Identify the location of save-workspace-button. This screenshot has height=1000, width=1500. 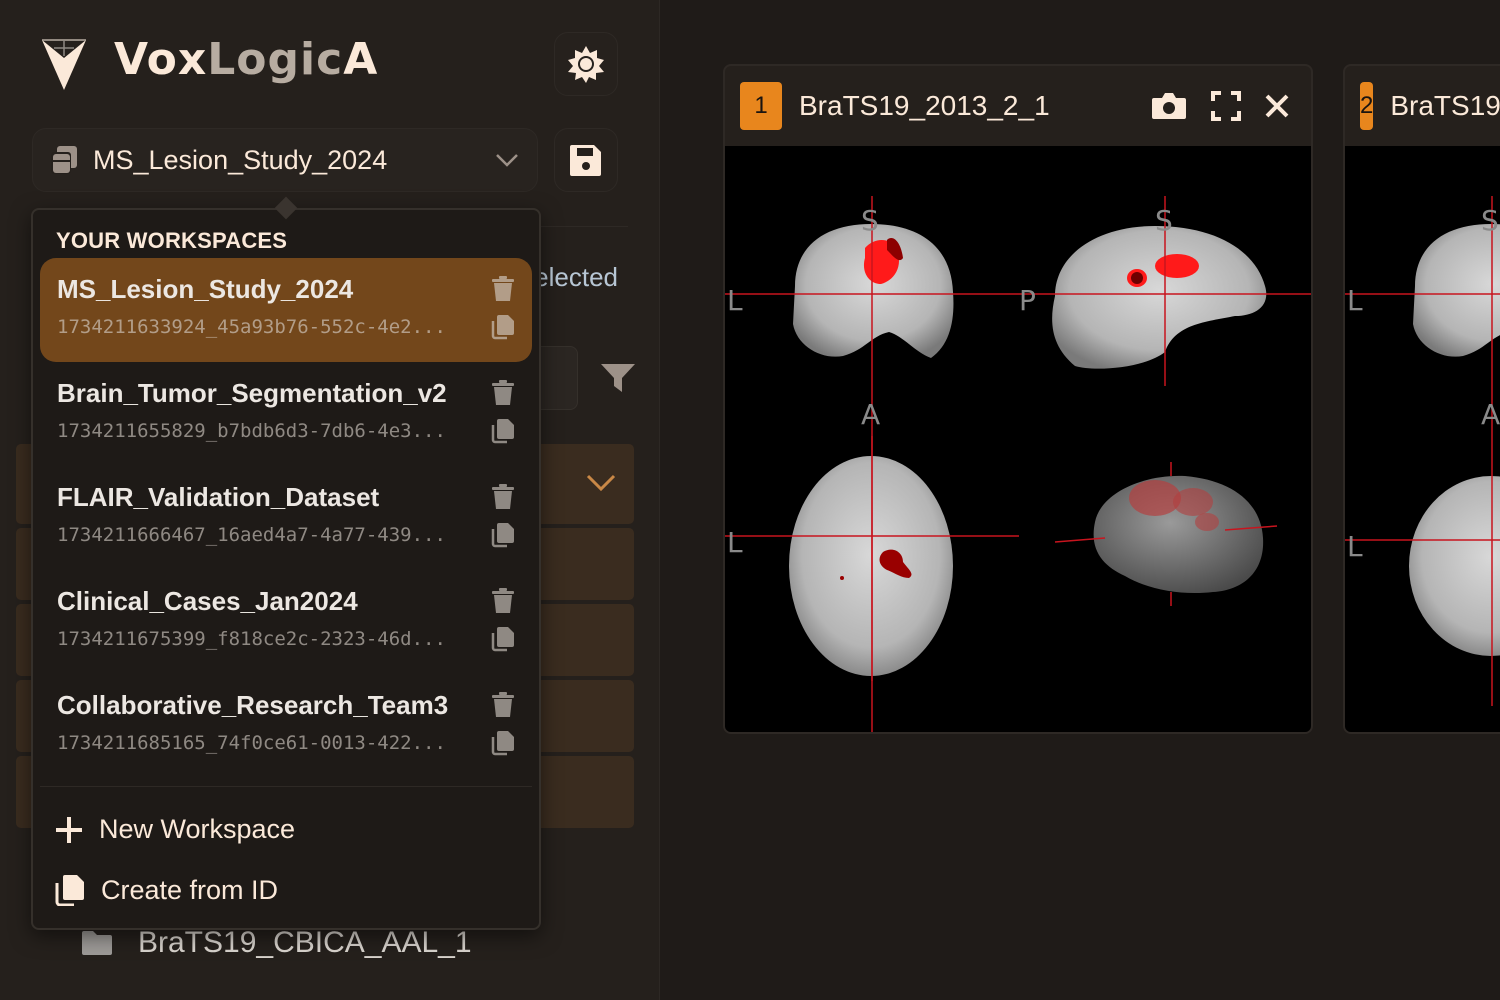
(586, 160).